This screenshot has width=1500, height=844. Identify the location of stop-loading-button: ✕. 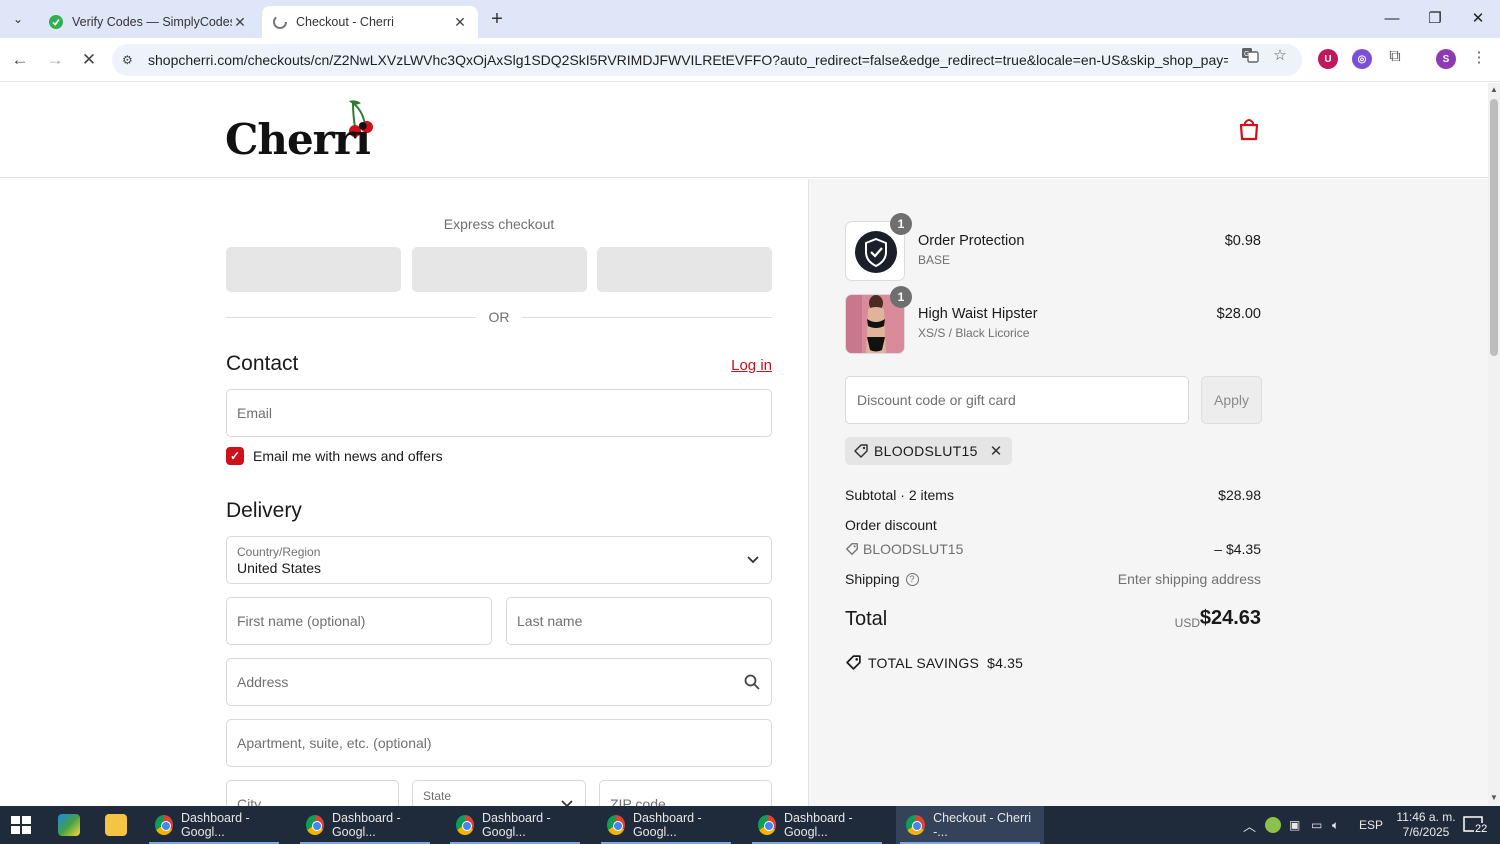
(89, 60).